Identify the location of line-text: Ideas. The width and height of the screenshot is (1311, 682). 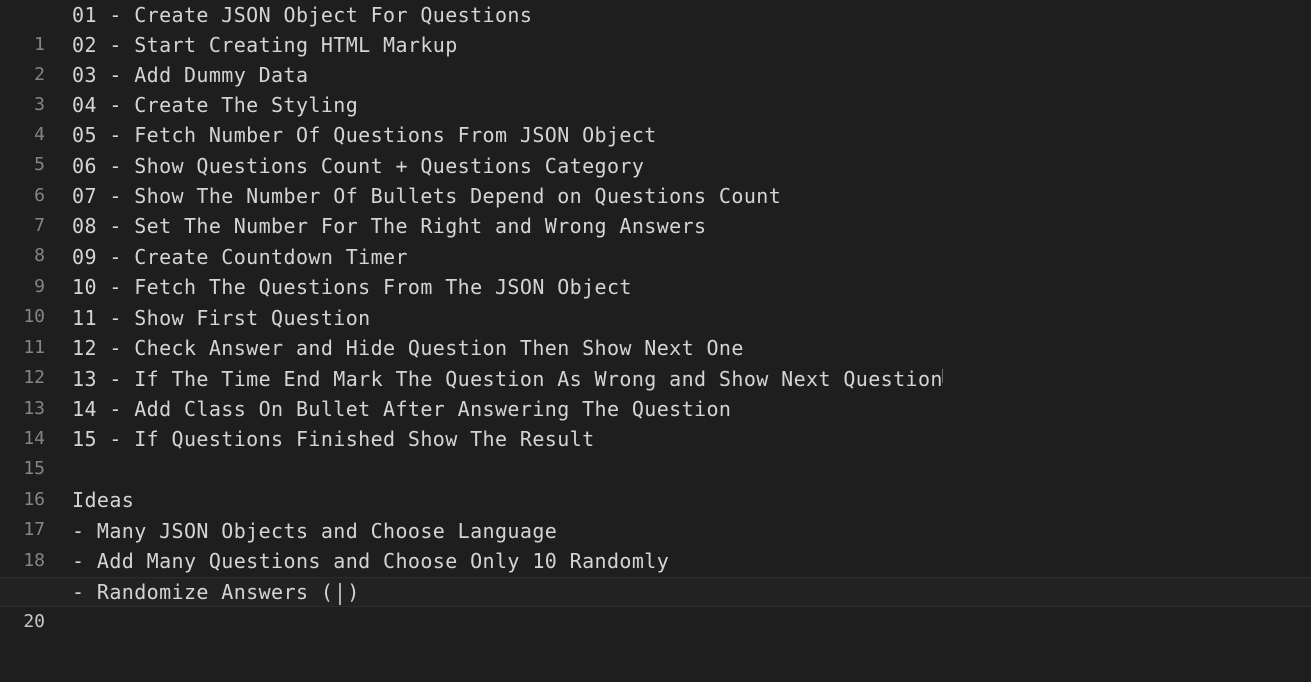
(103, 500).